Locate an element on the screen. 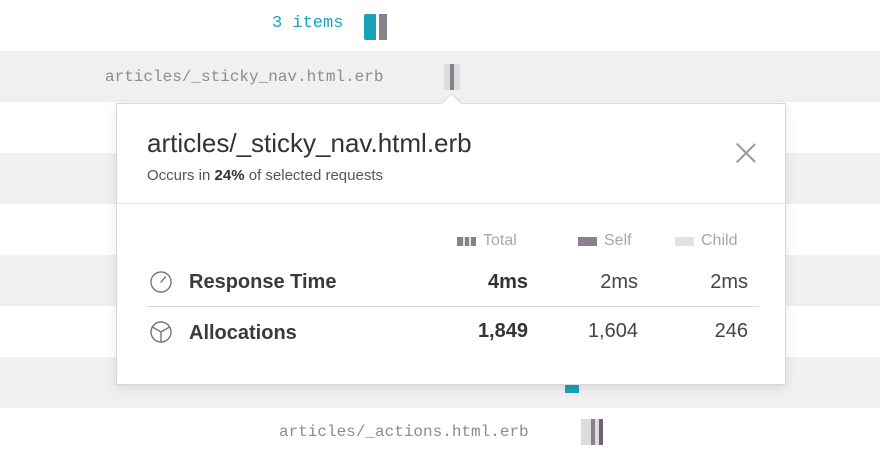 Image resolution: width=880 pixels, height=460 pixels. pie-chart-icon is located at coordinates (161, 332).